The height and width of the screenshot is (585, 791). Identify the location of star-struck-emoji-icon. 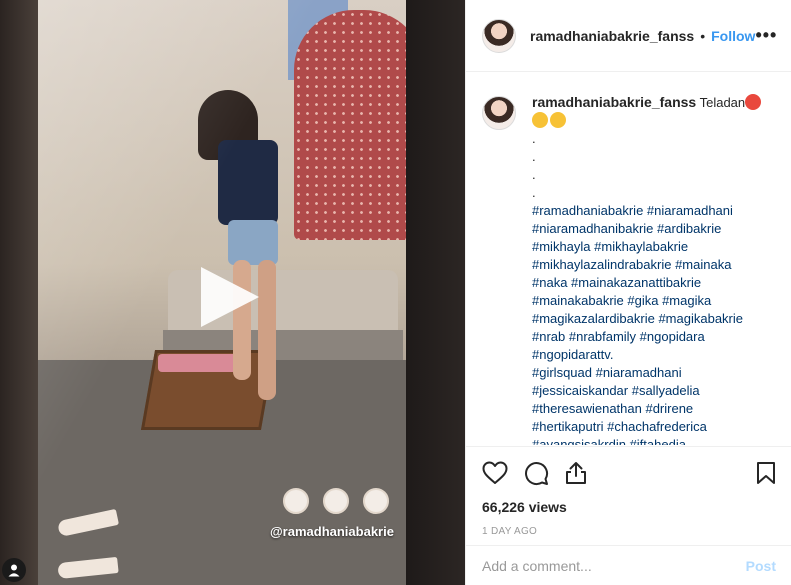
(753, 102).